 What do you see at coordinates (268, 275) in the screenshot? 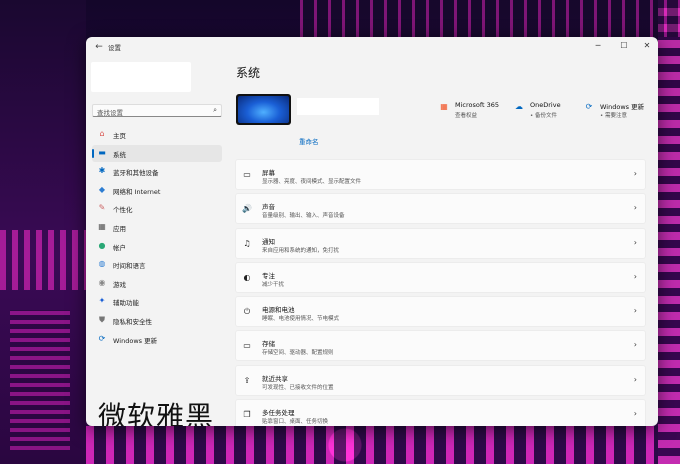
I see `setting-title: 专注` at bounding box center [268, 275].